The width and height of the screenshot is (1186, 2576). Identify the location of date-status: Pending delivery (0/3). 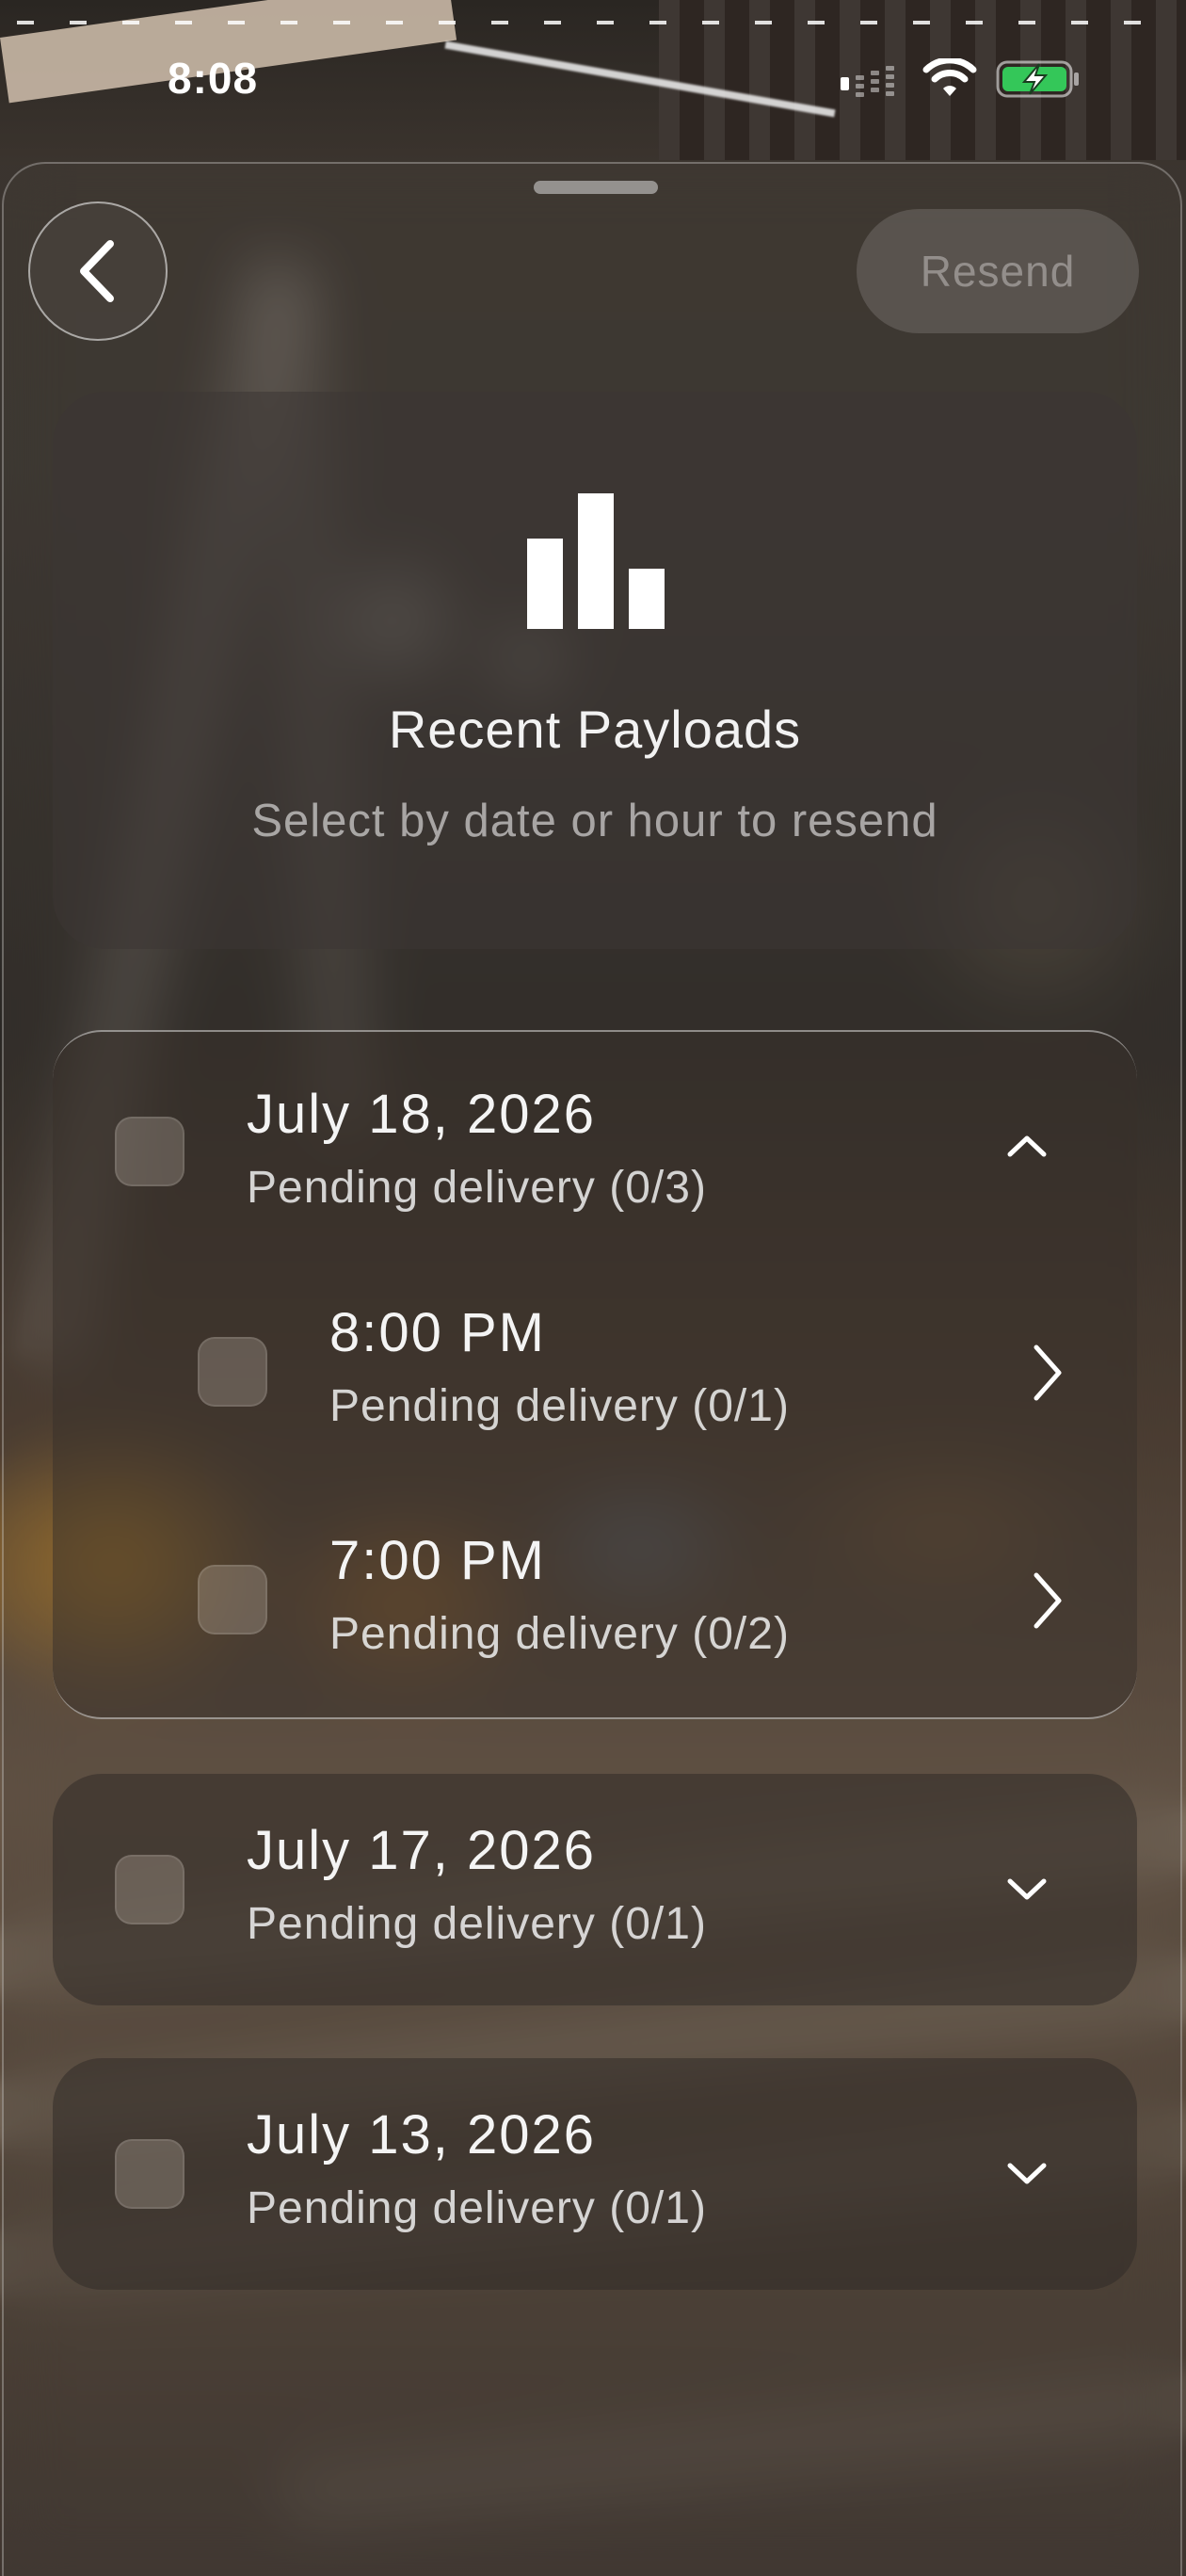
(477, 1188).